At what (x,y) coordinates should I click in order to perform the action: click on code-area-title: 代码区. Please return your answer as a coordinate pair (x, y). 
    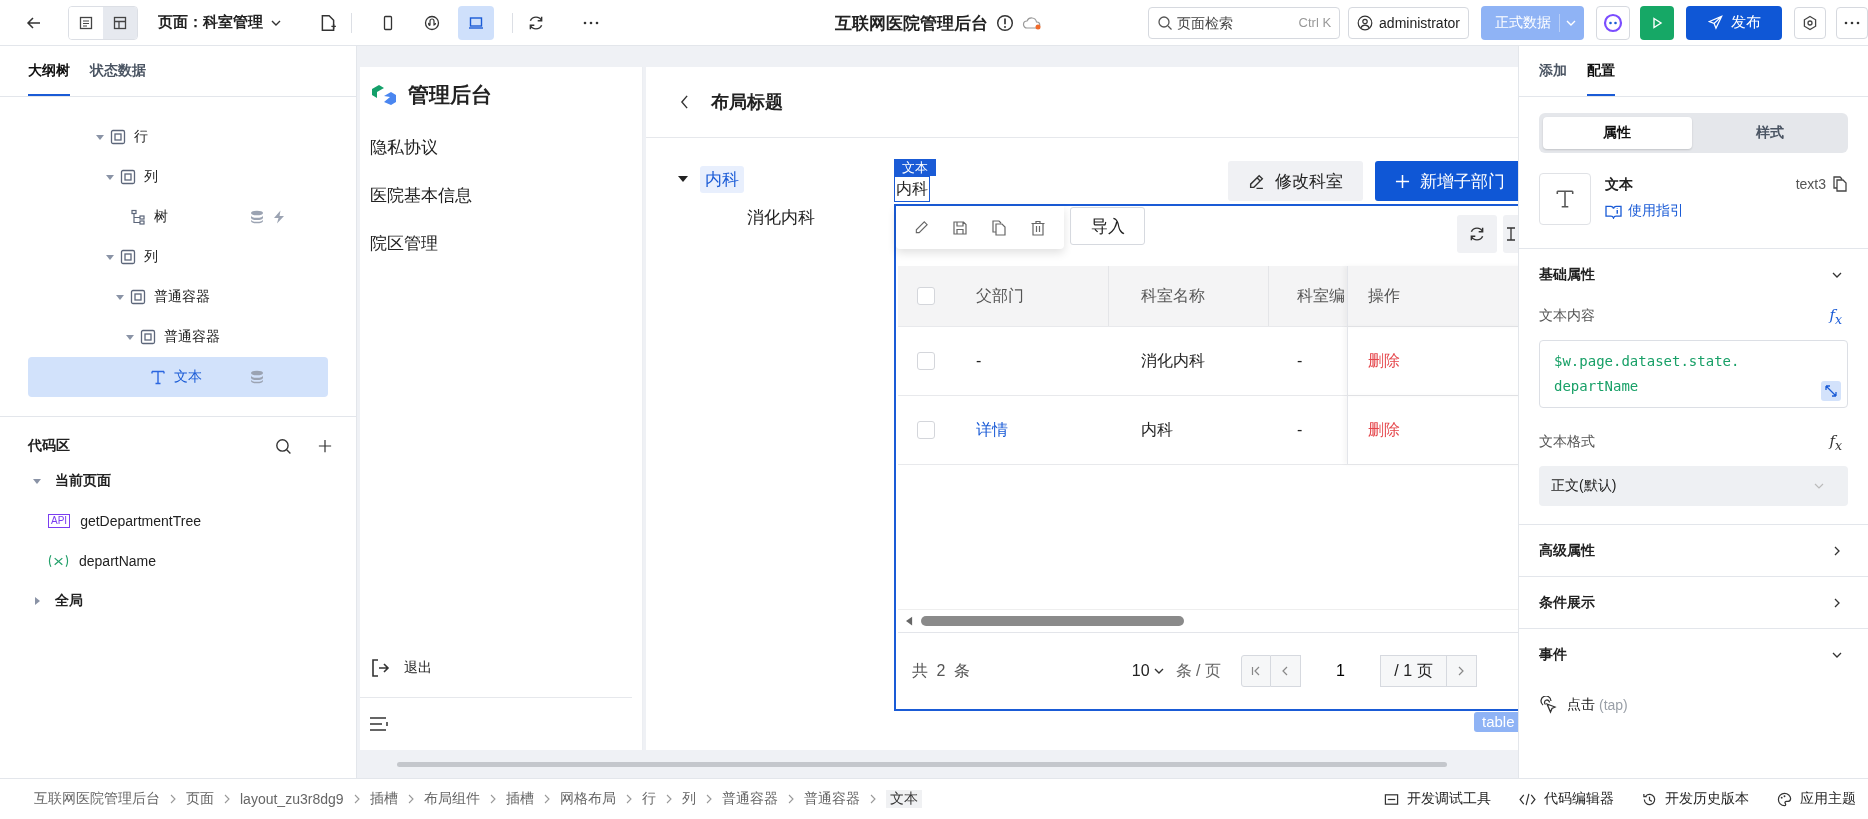
    Looking at the image, I should click on (49, 446).